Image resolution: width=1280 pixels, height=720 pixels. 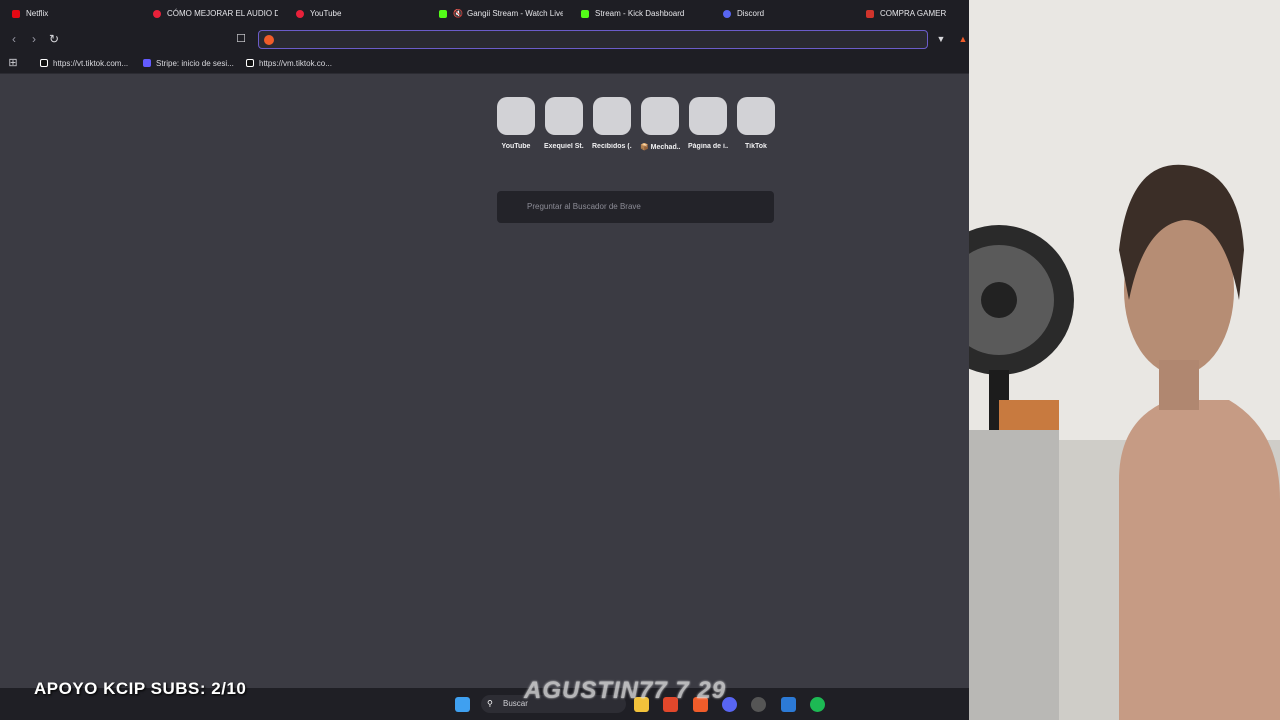 What do you see at coordinates (625, 690) in the screenshot?
I see `streamer-name-overlay: AGUSTIN77 7 29` at bounding box center [625, 690].